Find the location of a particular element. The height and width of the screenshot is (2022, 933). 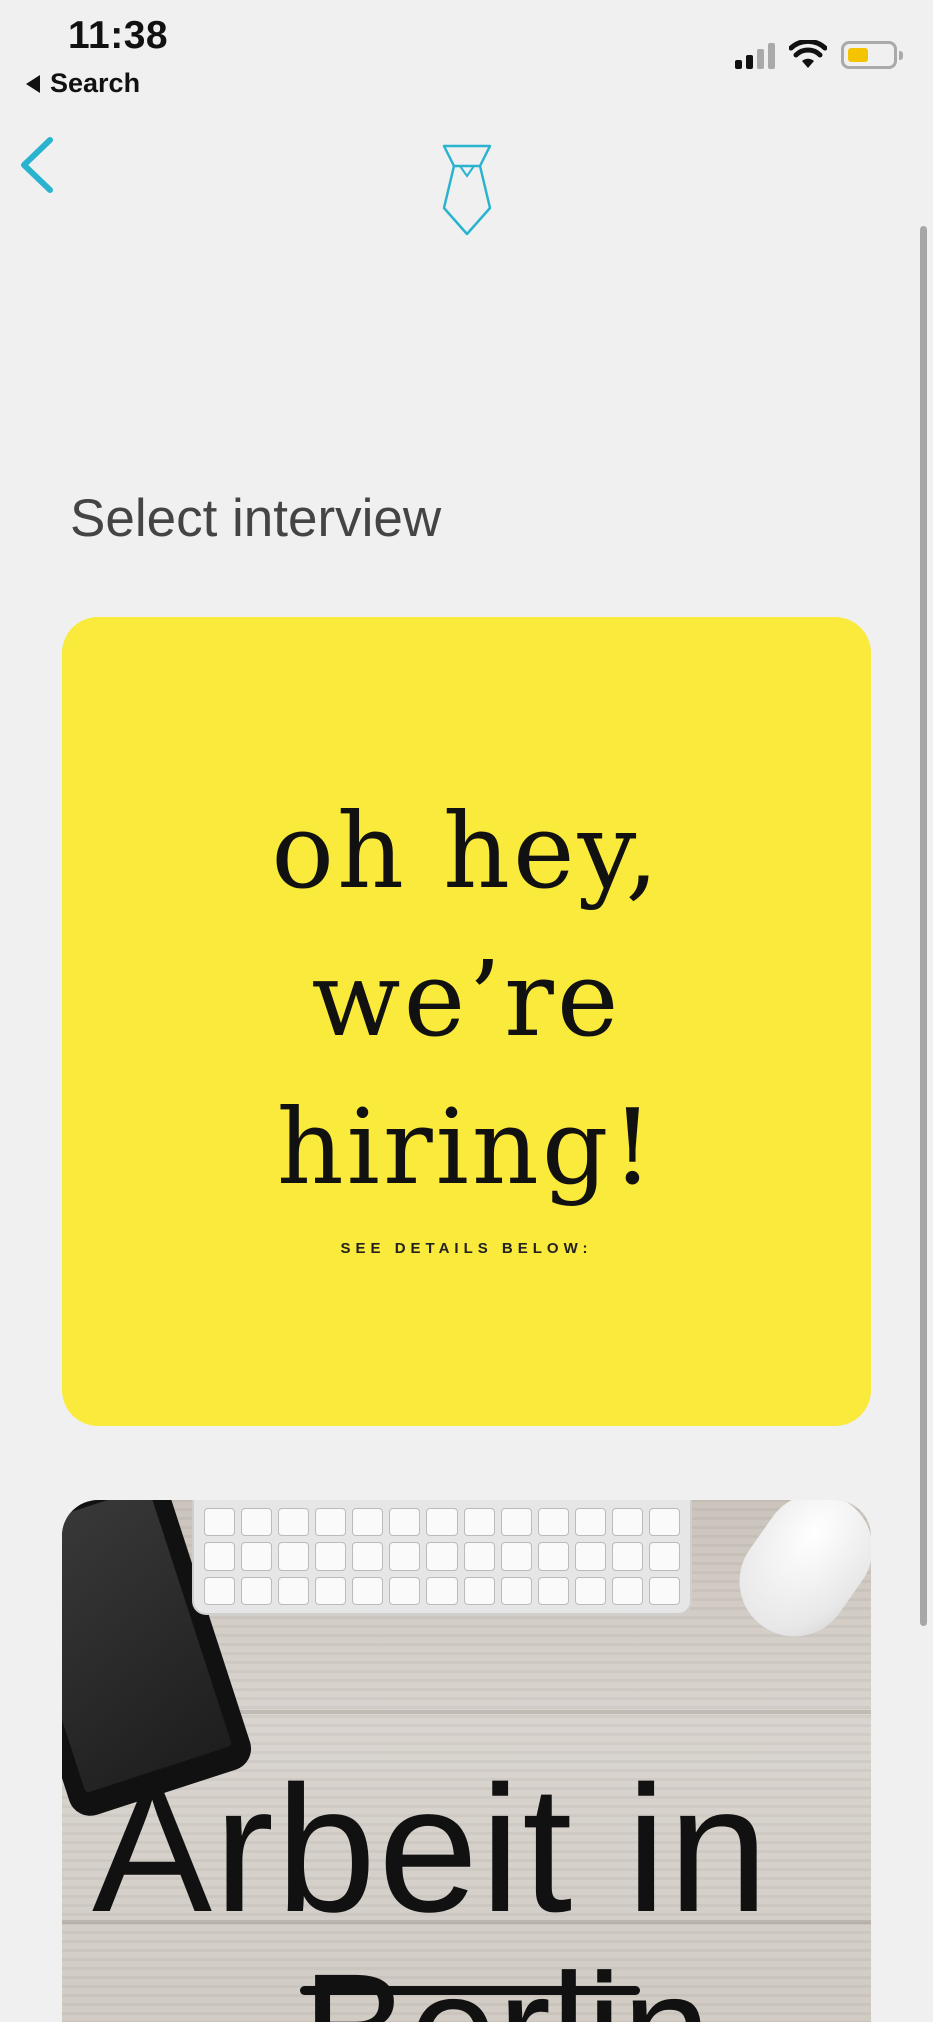

page-title: Select interview is located at coordinates (256, 518).